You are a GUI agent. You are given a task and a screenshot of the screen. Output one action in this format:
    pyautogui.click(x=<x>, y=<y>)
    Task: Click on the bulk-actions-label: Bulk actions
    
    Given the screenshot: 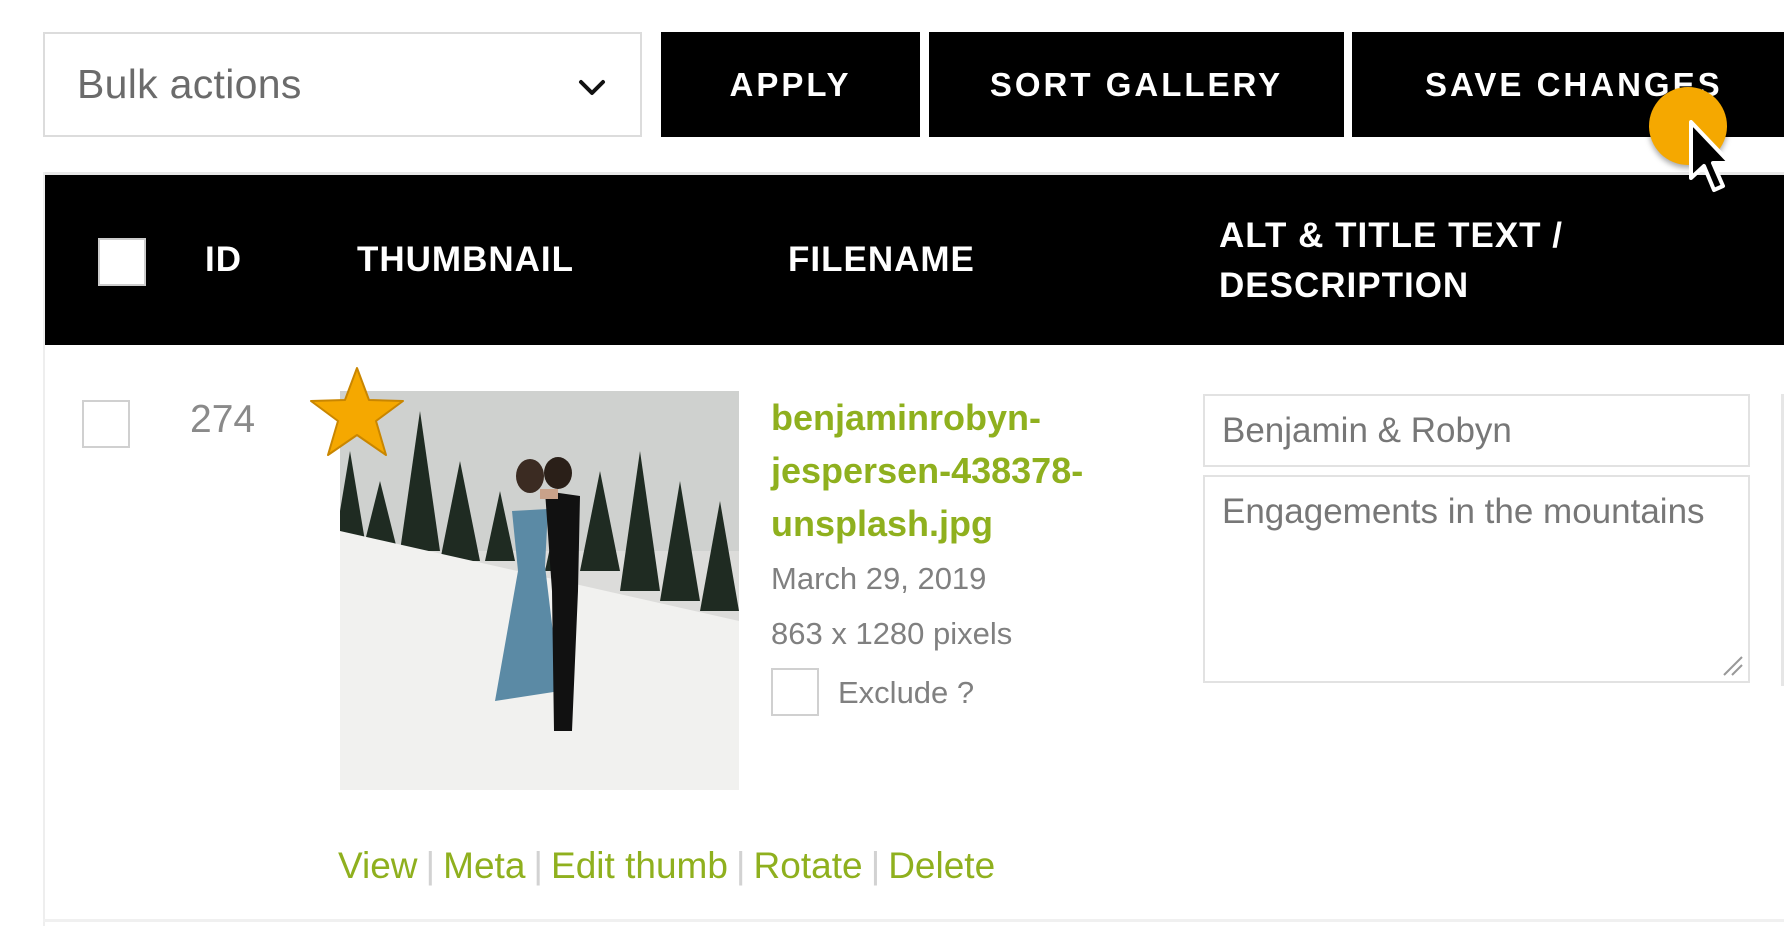 What is the action you would take?
    pyautogui.click(x=189, y=84)
    